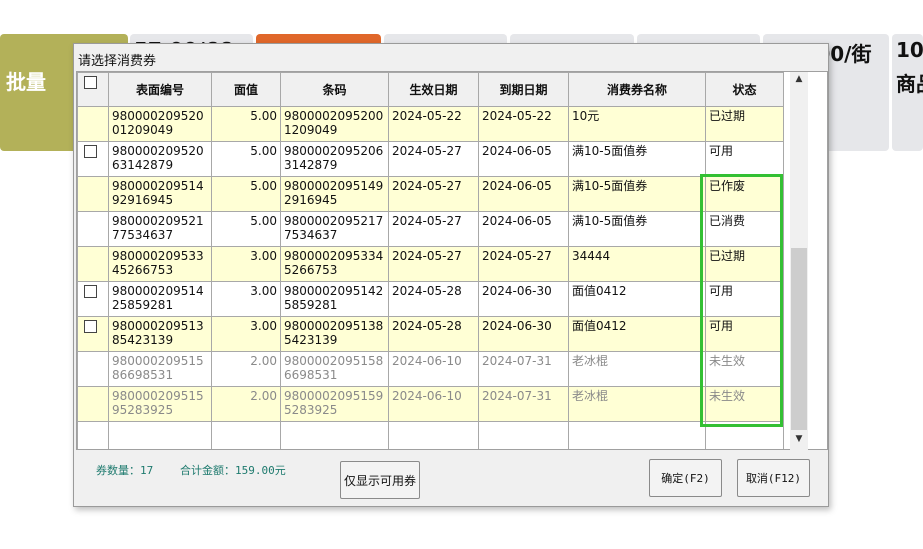 The image size is (923, 549). I want to click on barcode-cell: 98000020952063142879, so click(334, 159).